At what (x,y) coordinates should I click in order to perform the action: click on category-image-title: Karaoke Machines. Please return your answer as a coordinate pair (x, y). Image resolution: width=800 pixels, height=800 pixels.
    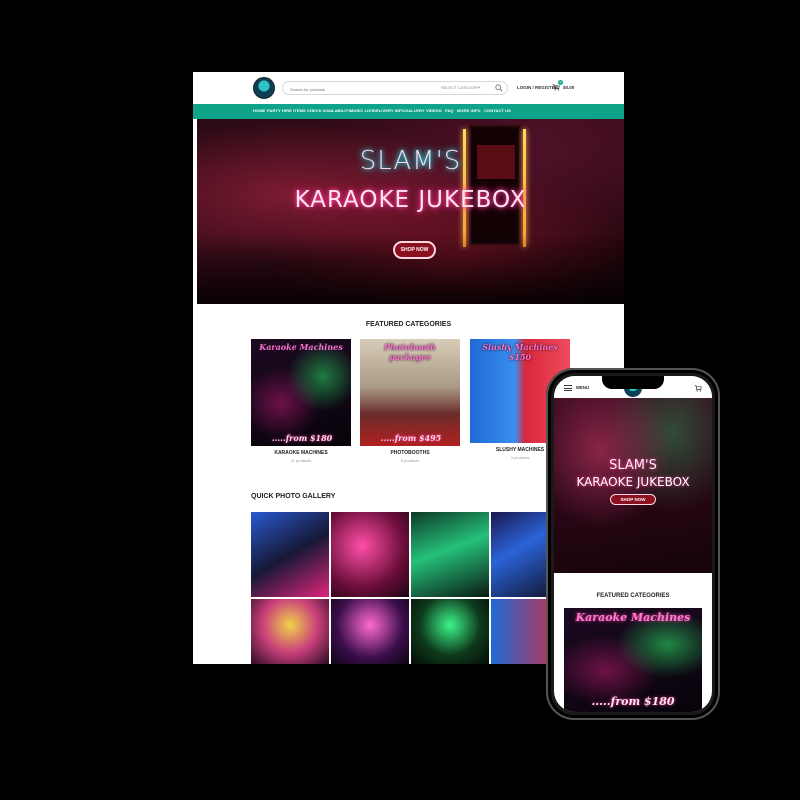
    Looking at the image, I should click on (301, 347).